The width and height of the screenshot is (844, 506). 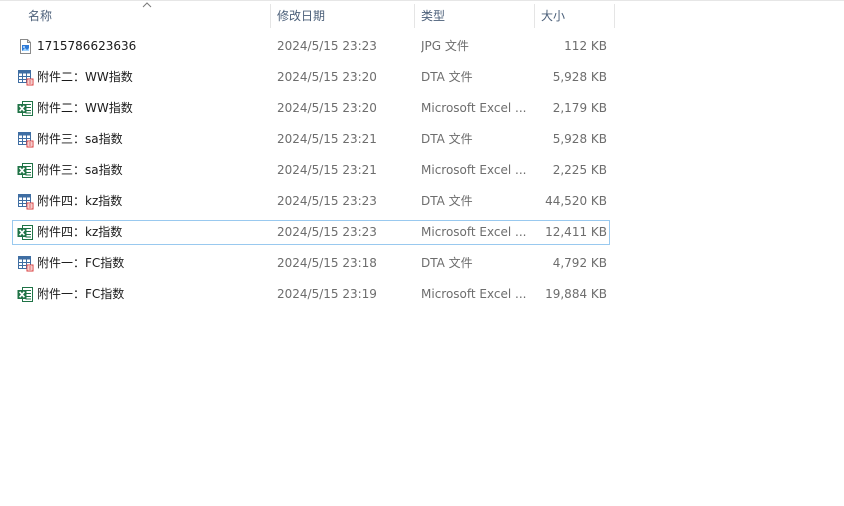 I want to click on top-divider, so click(x=422, y=0).